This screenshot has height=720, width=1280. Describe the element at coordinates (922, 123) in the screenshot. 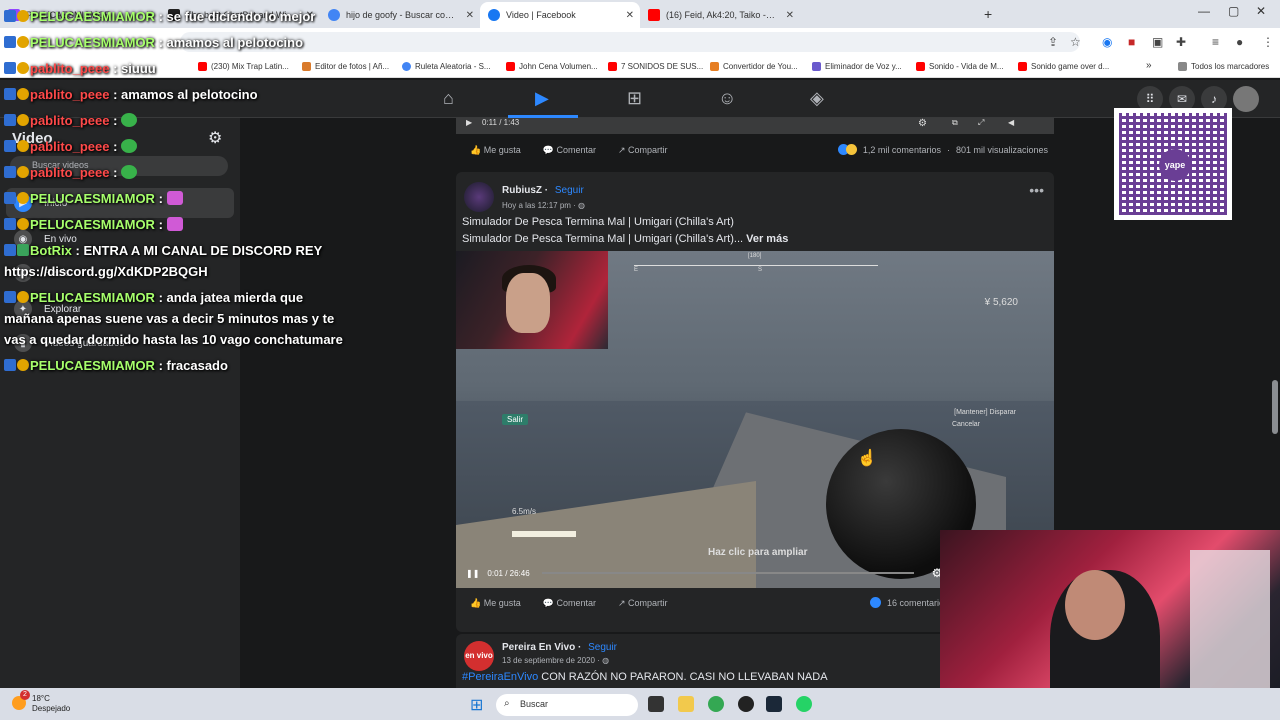

I see `settings-icon: ⚙` at that location.